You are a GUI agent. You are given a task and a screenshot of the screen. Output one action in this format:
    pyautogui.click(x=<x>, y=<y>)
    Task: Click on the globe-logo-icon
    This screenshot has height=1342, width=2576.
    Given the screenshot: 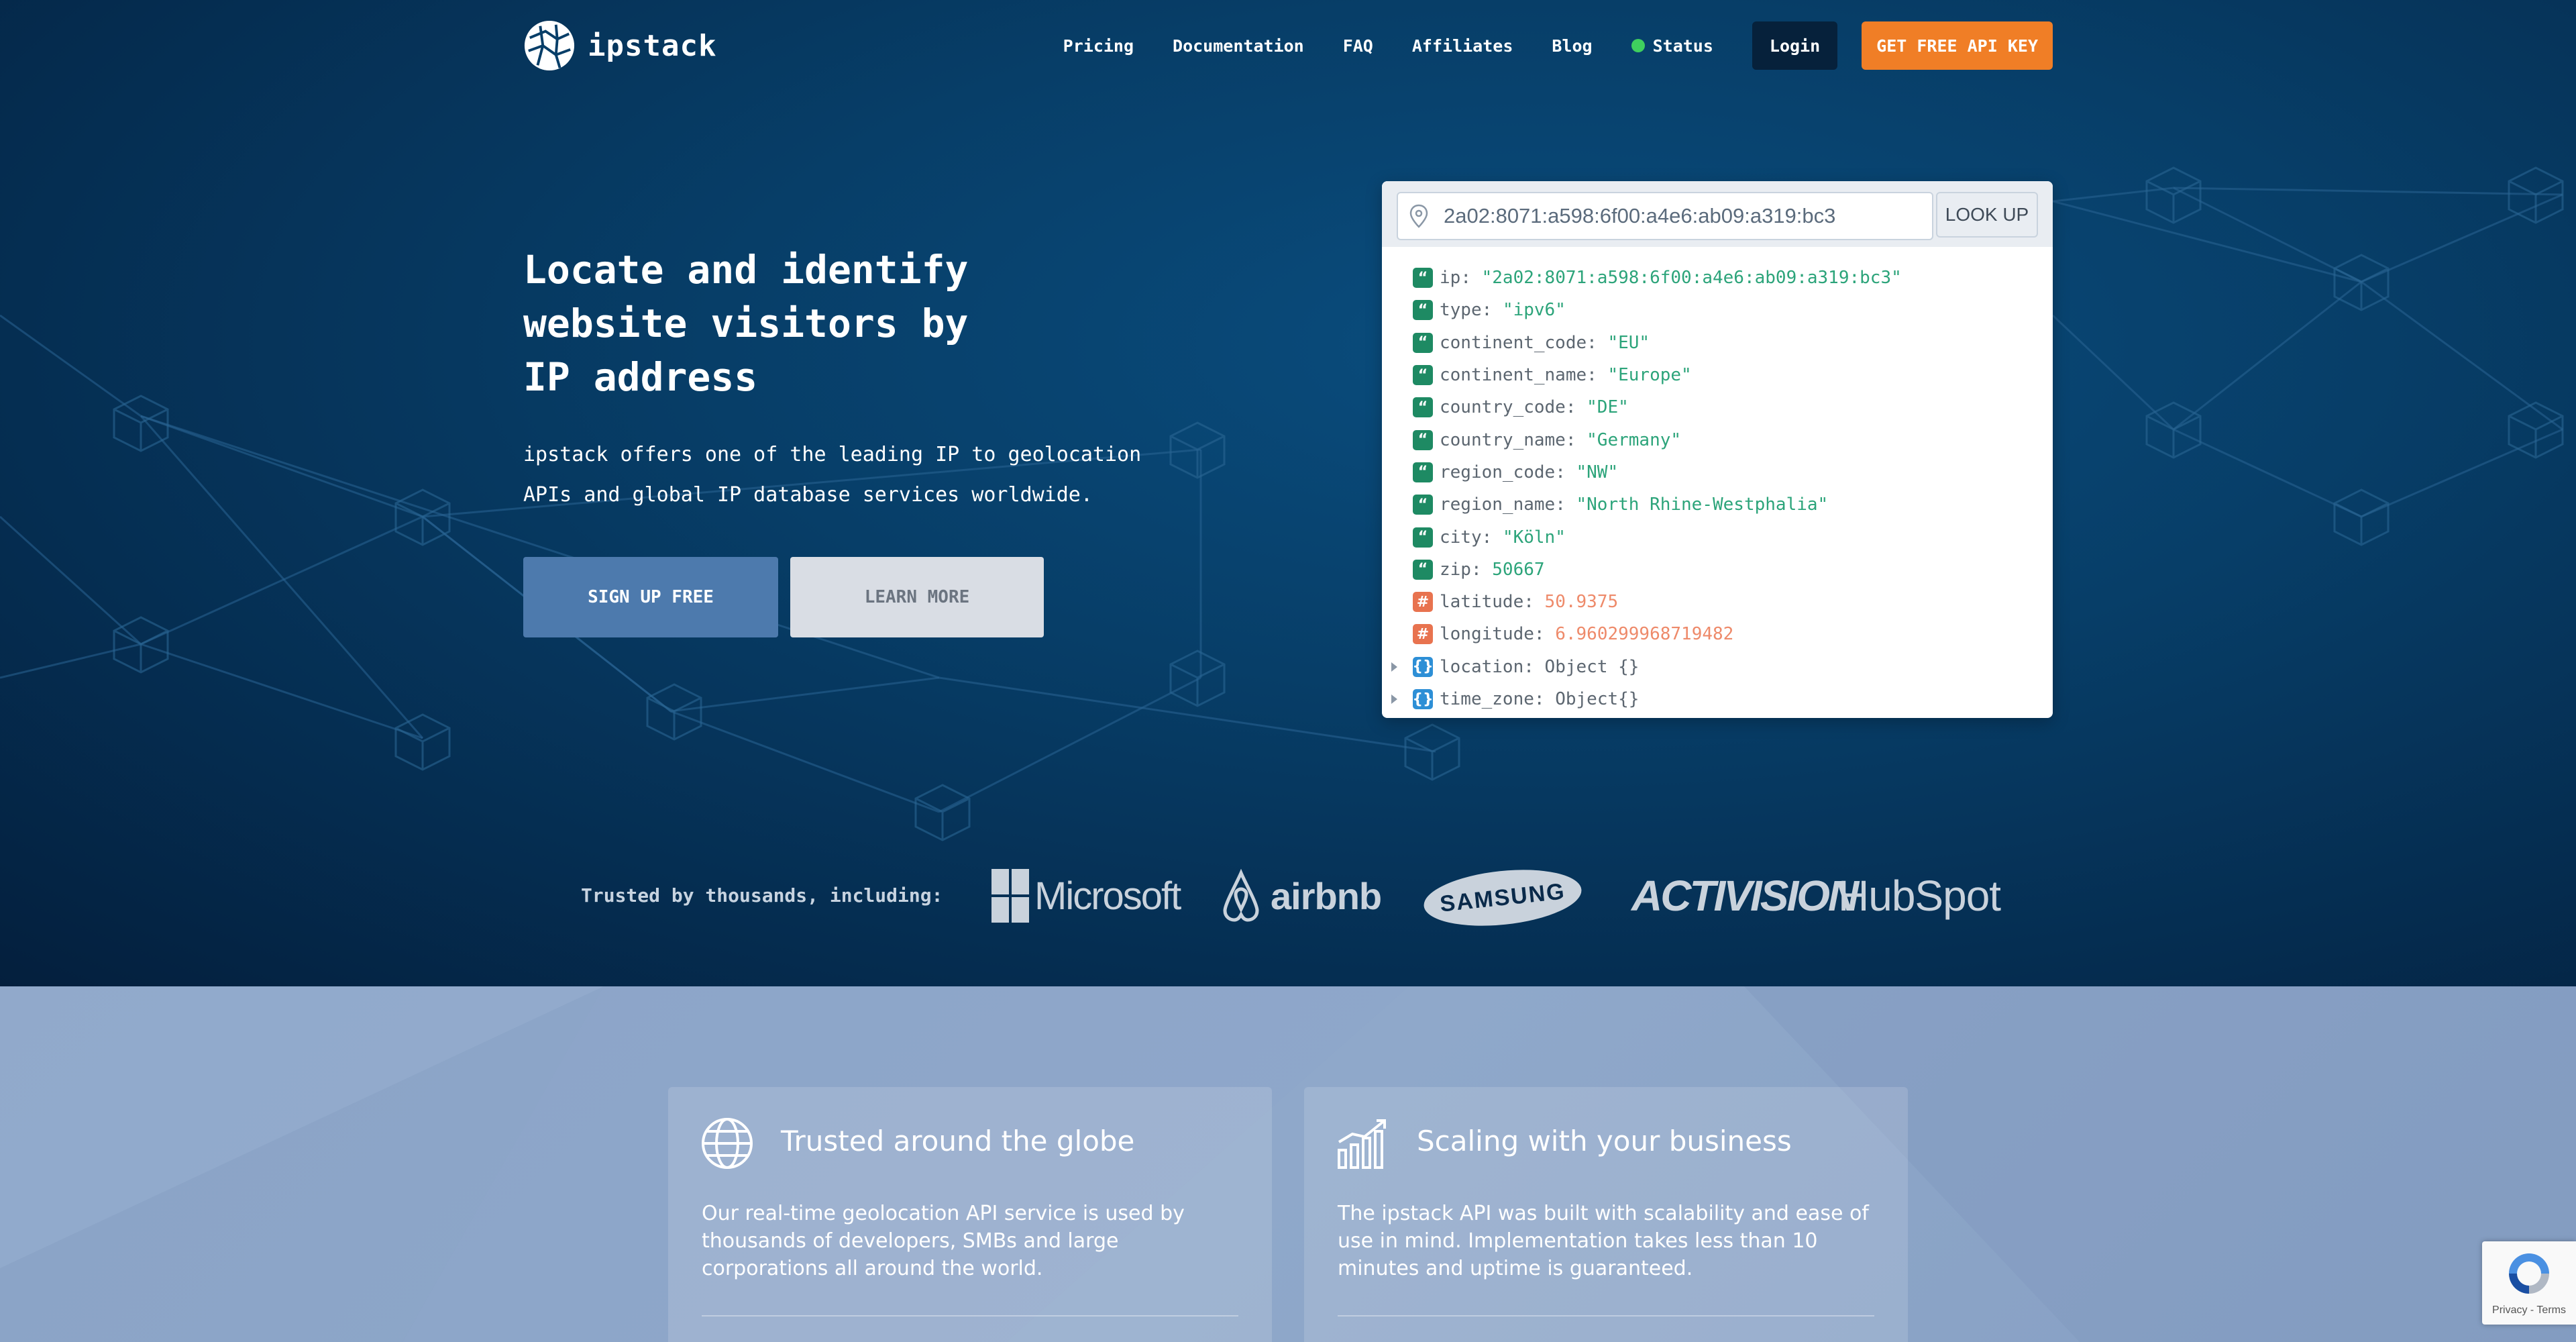 What is the action you would take?
    pyautogui.click(x=549, y=46)
    